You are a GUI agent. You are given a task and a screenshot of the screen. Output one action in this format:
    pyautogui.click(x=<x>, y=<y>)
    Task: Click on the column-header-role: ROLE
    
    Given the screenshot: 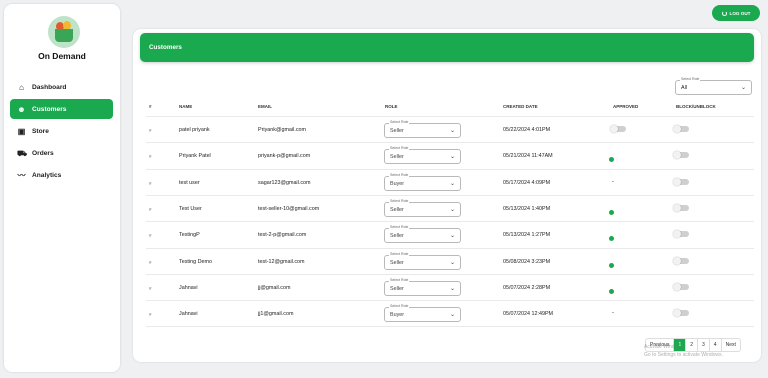 What is the action you would take?
    pyautogui.click(x=391, y=106)
    